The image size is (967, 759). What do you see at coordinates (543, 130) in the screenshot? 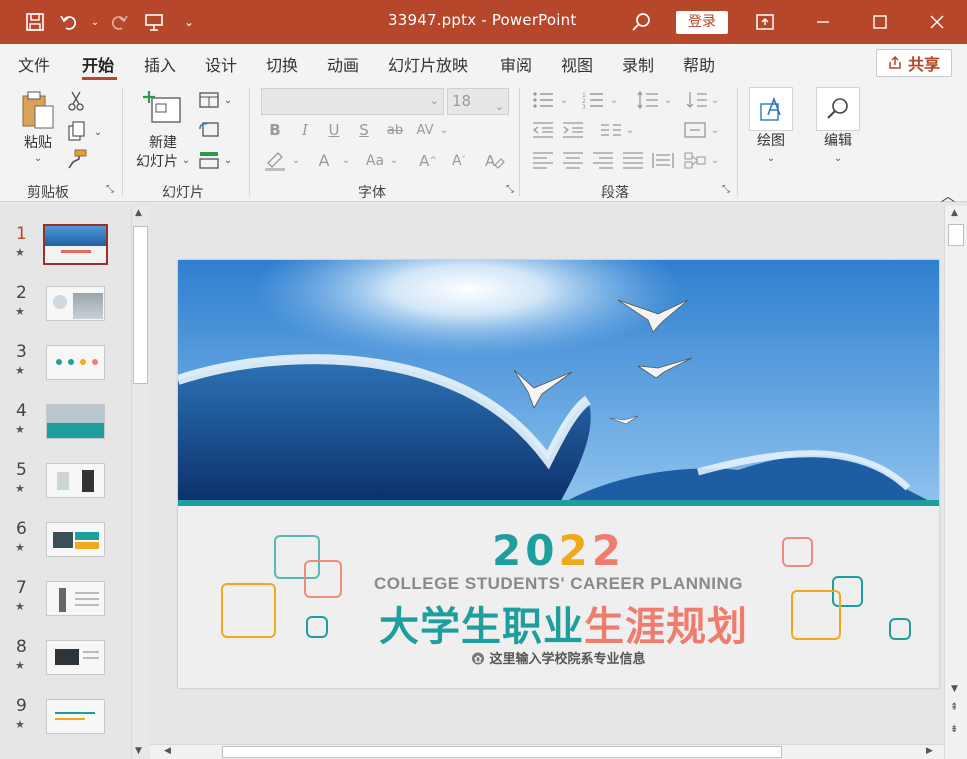
I see `decrease-indent-icon` at bounding box center [543, 130].